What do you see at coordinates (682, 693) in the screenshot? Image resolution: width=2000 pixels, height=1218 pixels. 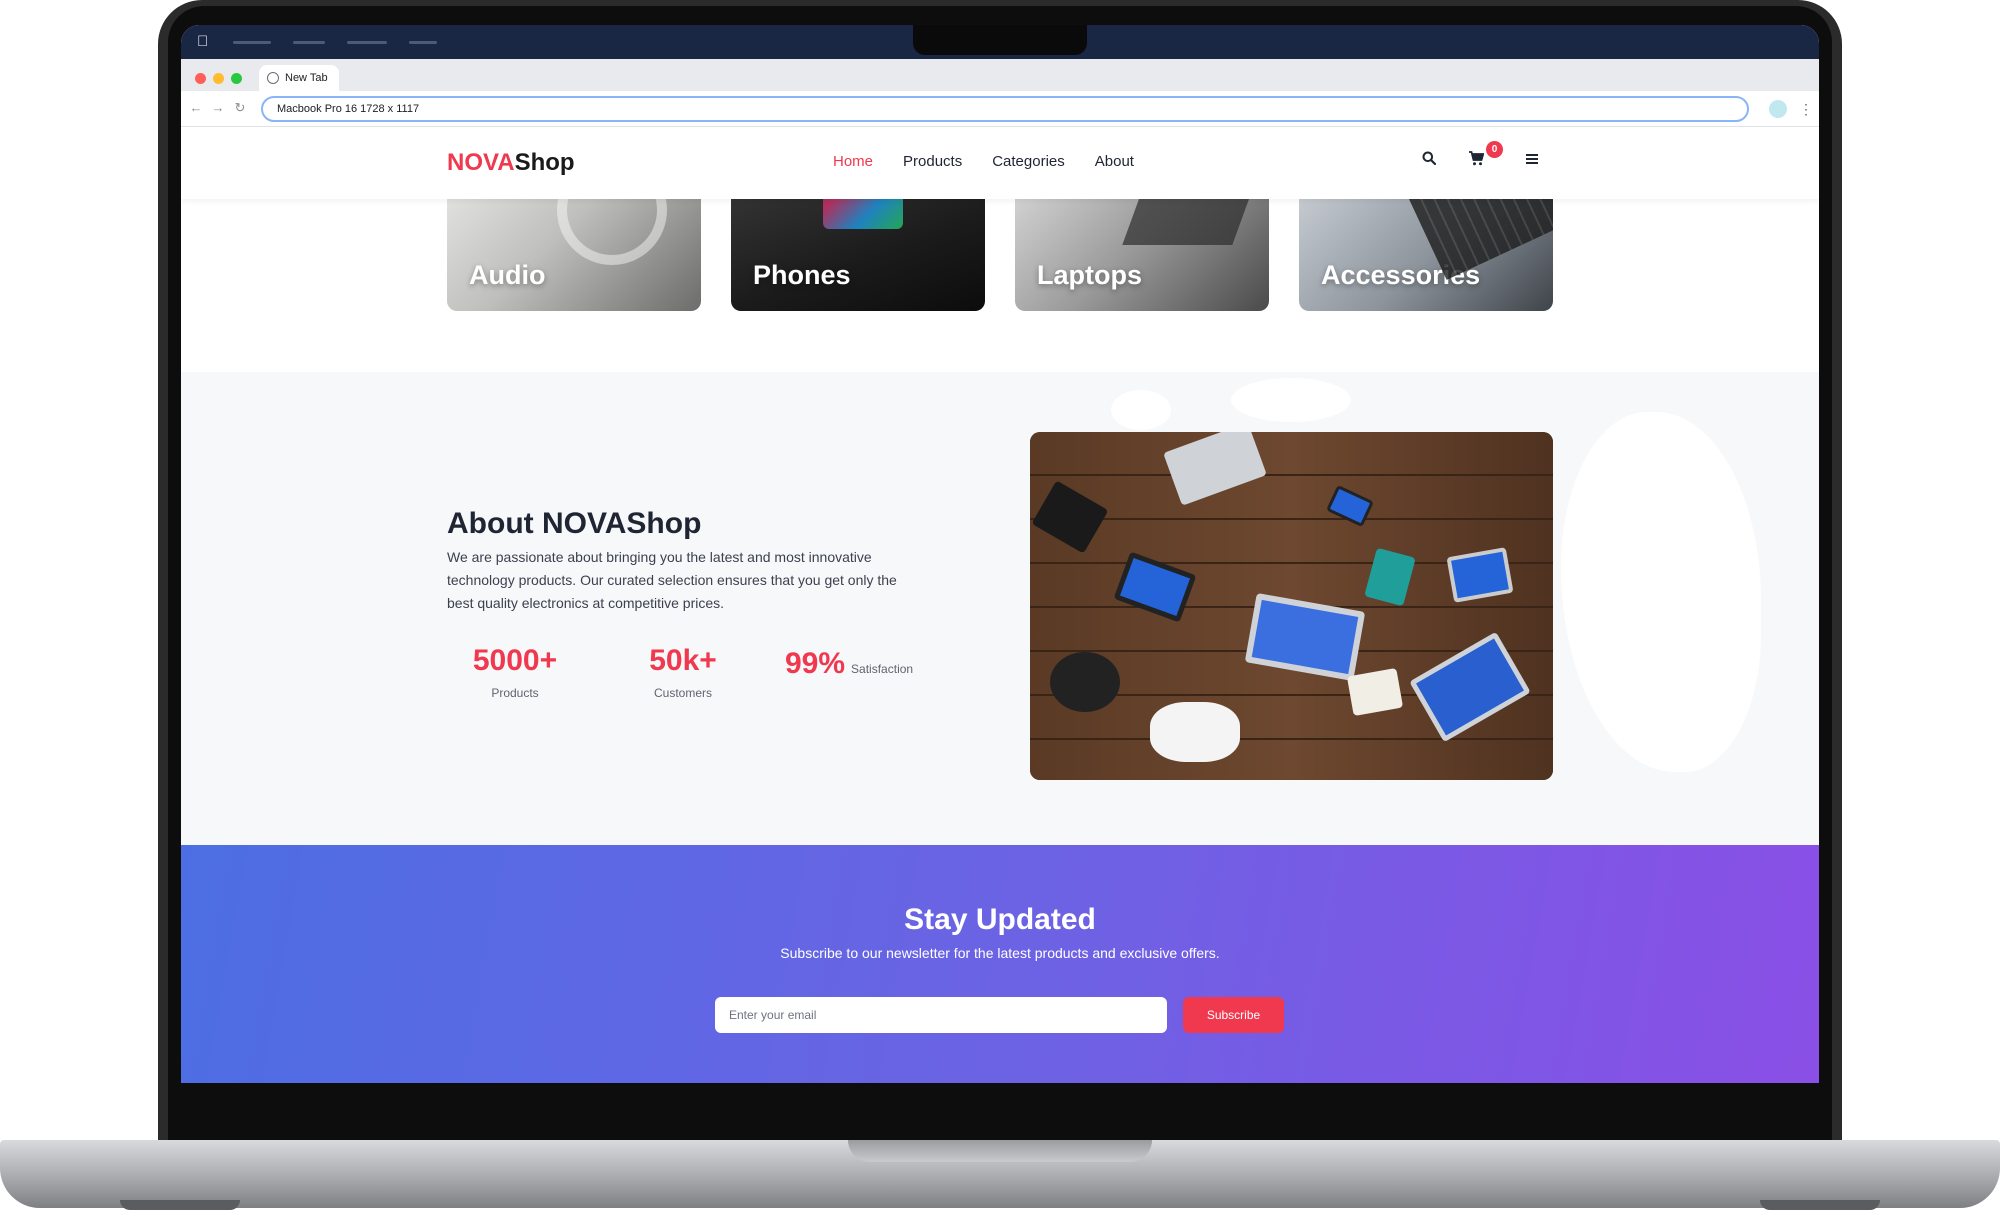 I see `stat-label: Customers` at bounding box center [682, 693].